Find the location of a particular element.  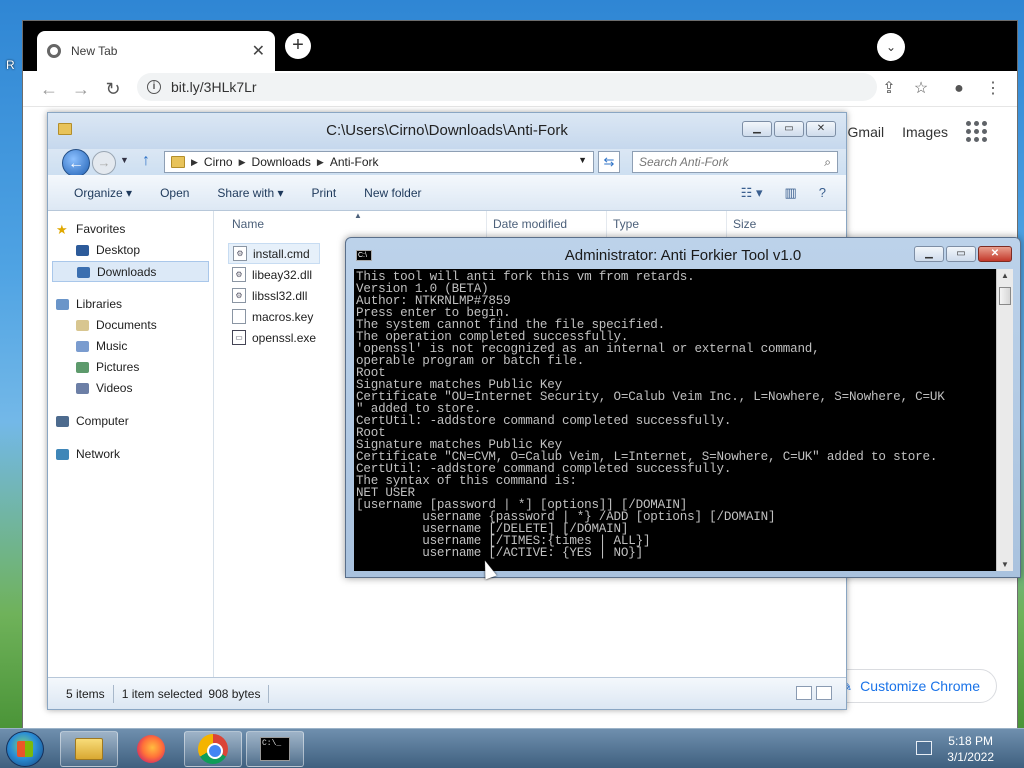

share-icon: ⇪ is located at coordinates (889, 89).